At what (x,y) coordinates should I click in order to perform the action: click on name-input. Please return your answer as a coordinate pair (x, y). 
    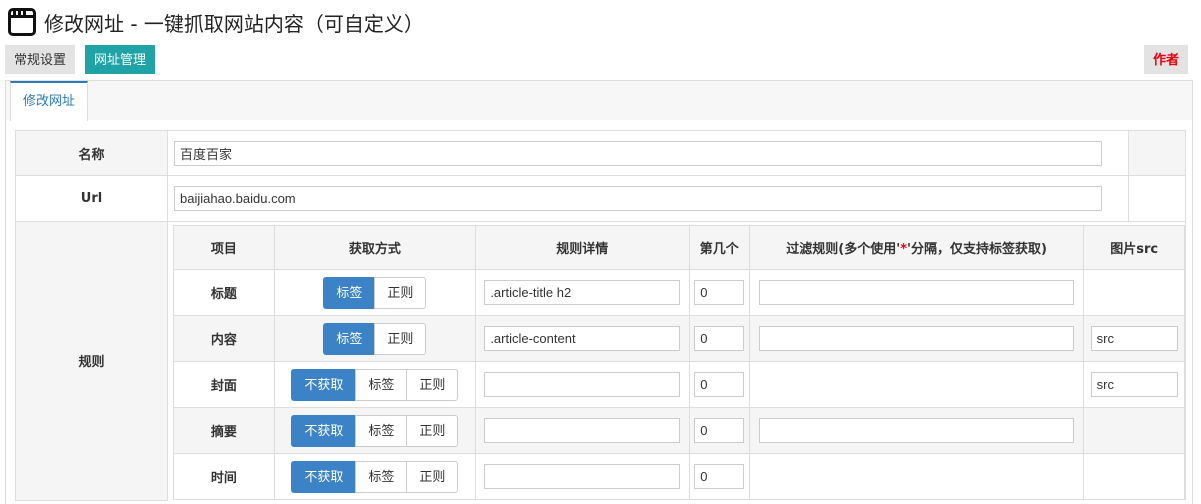
    Looking at the image, I should click on (638, 153).